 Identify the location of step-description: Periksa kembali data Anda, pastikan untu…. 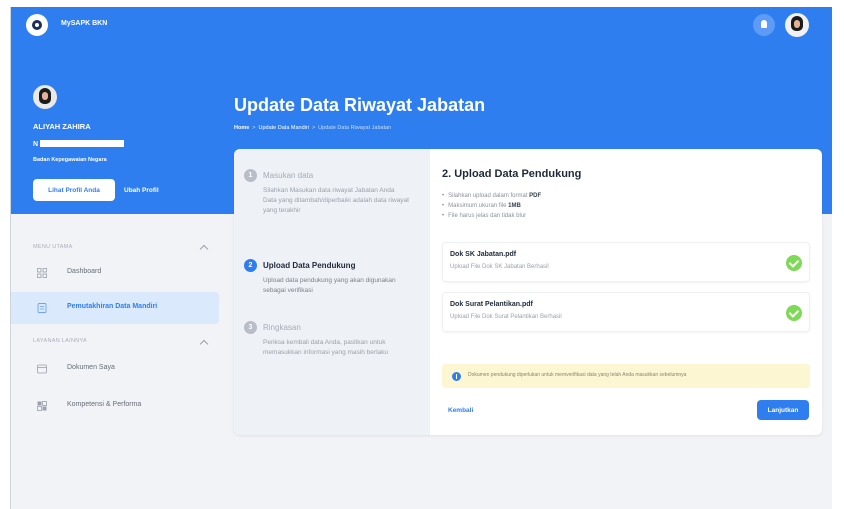
(325, 347).